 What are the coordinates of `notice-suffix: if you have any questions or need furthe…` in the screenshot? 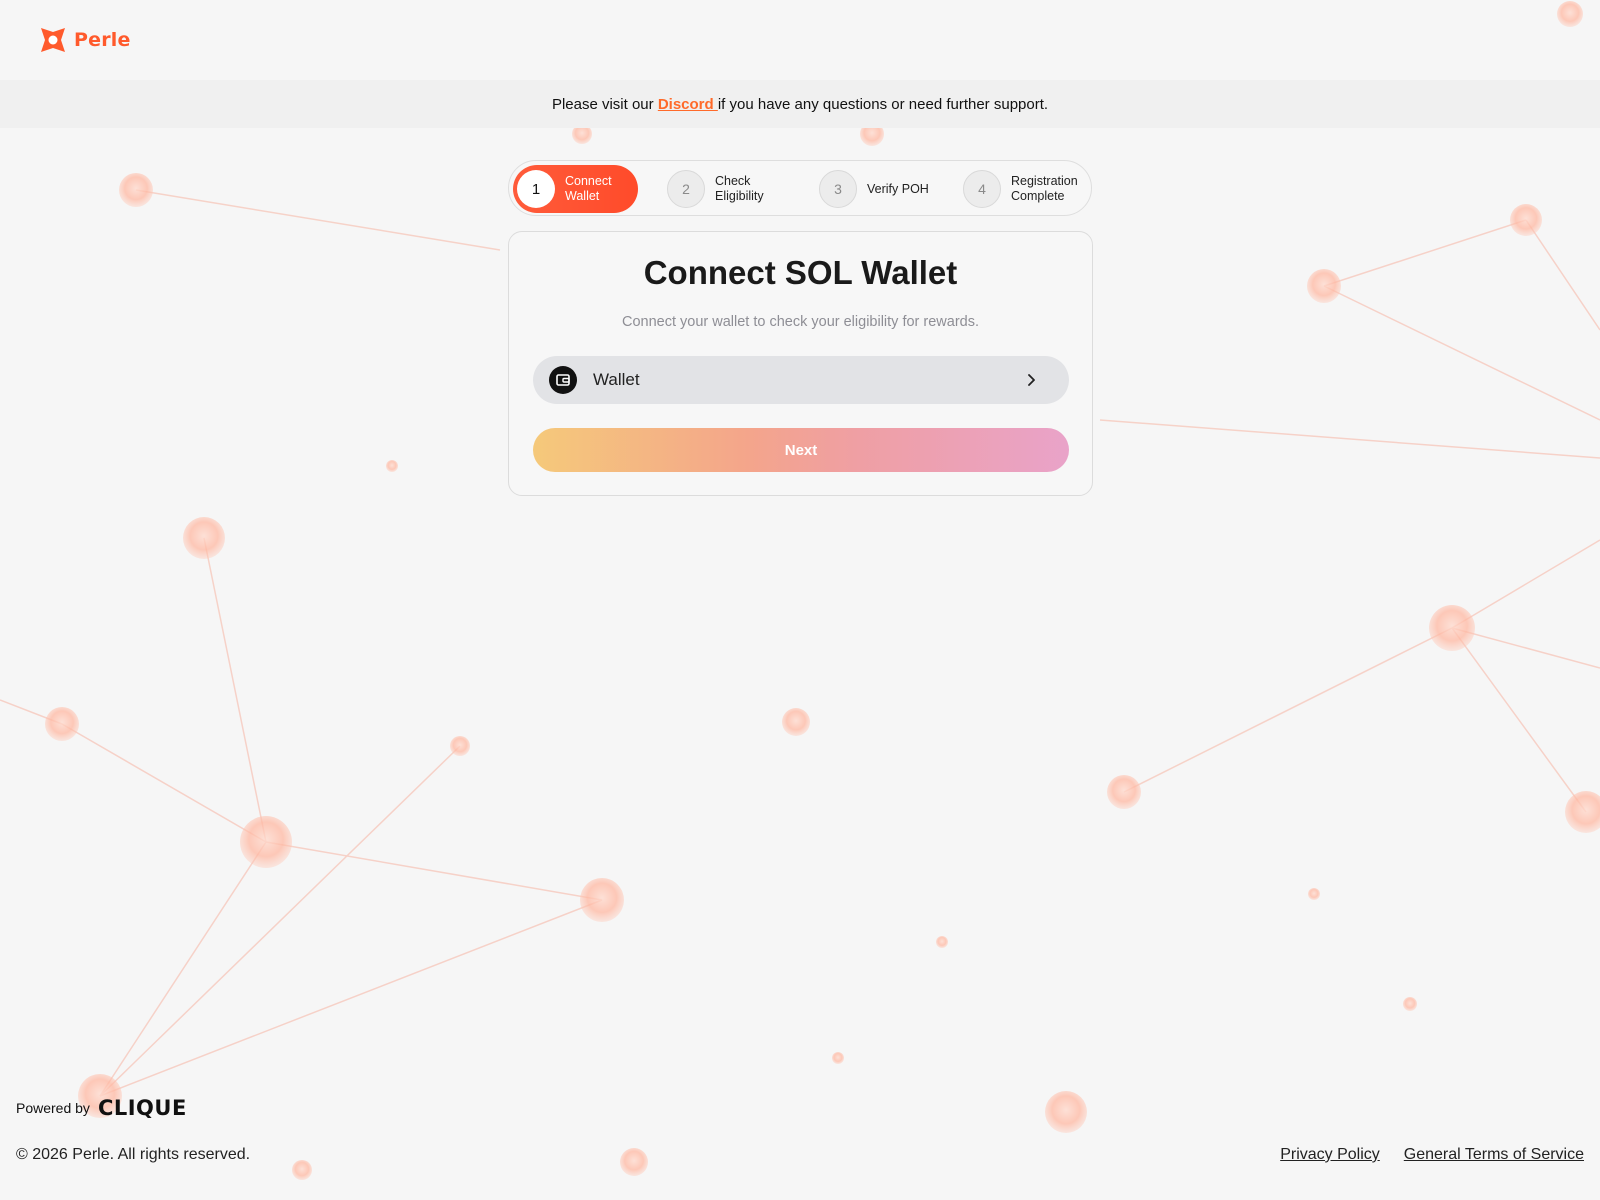 It's located at (883, 104).